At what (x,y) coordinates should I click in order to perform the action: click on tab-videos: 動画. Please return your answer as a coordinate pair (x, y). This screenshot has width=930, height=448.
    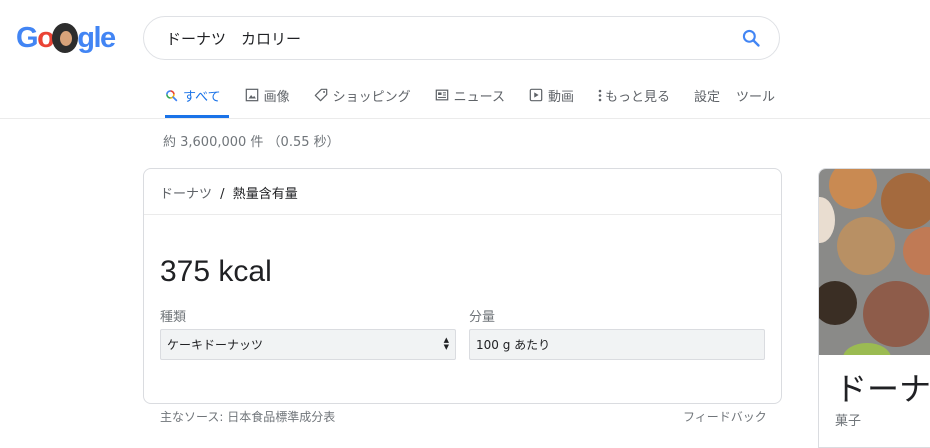
    Looking at the image, I should click on (551, 95).